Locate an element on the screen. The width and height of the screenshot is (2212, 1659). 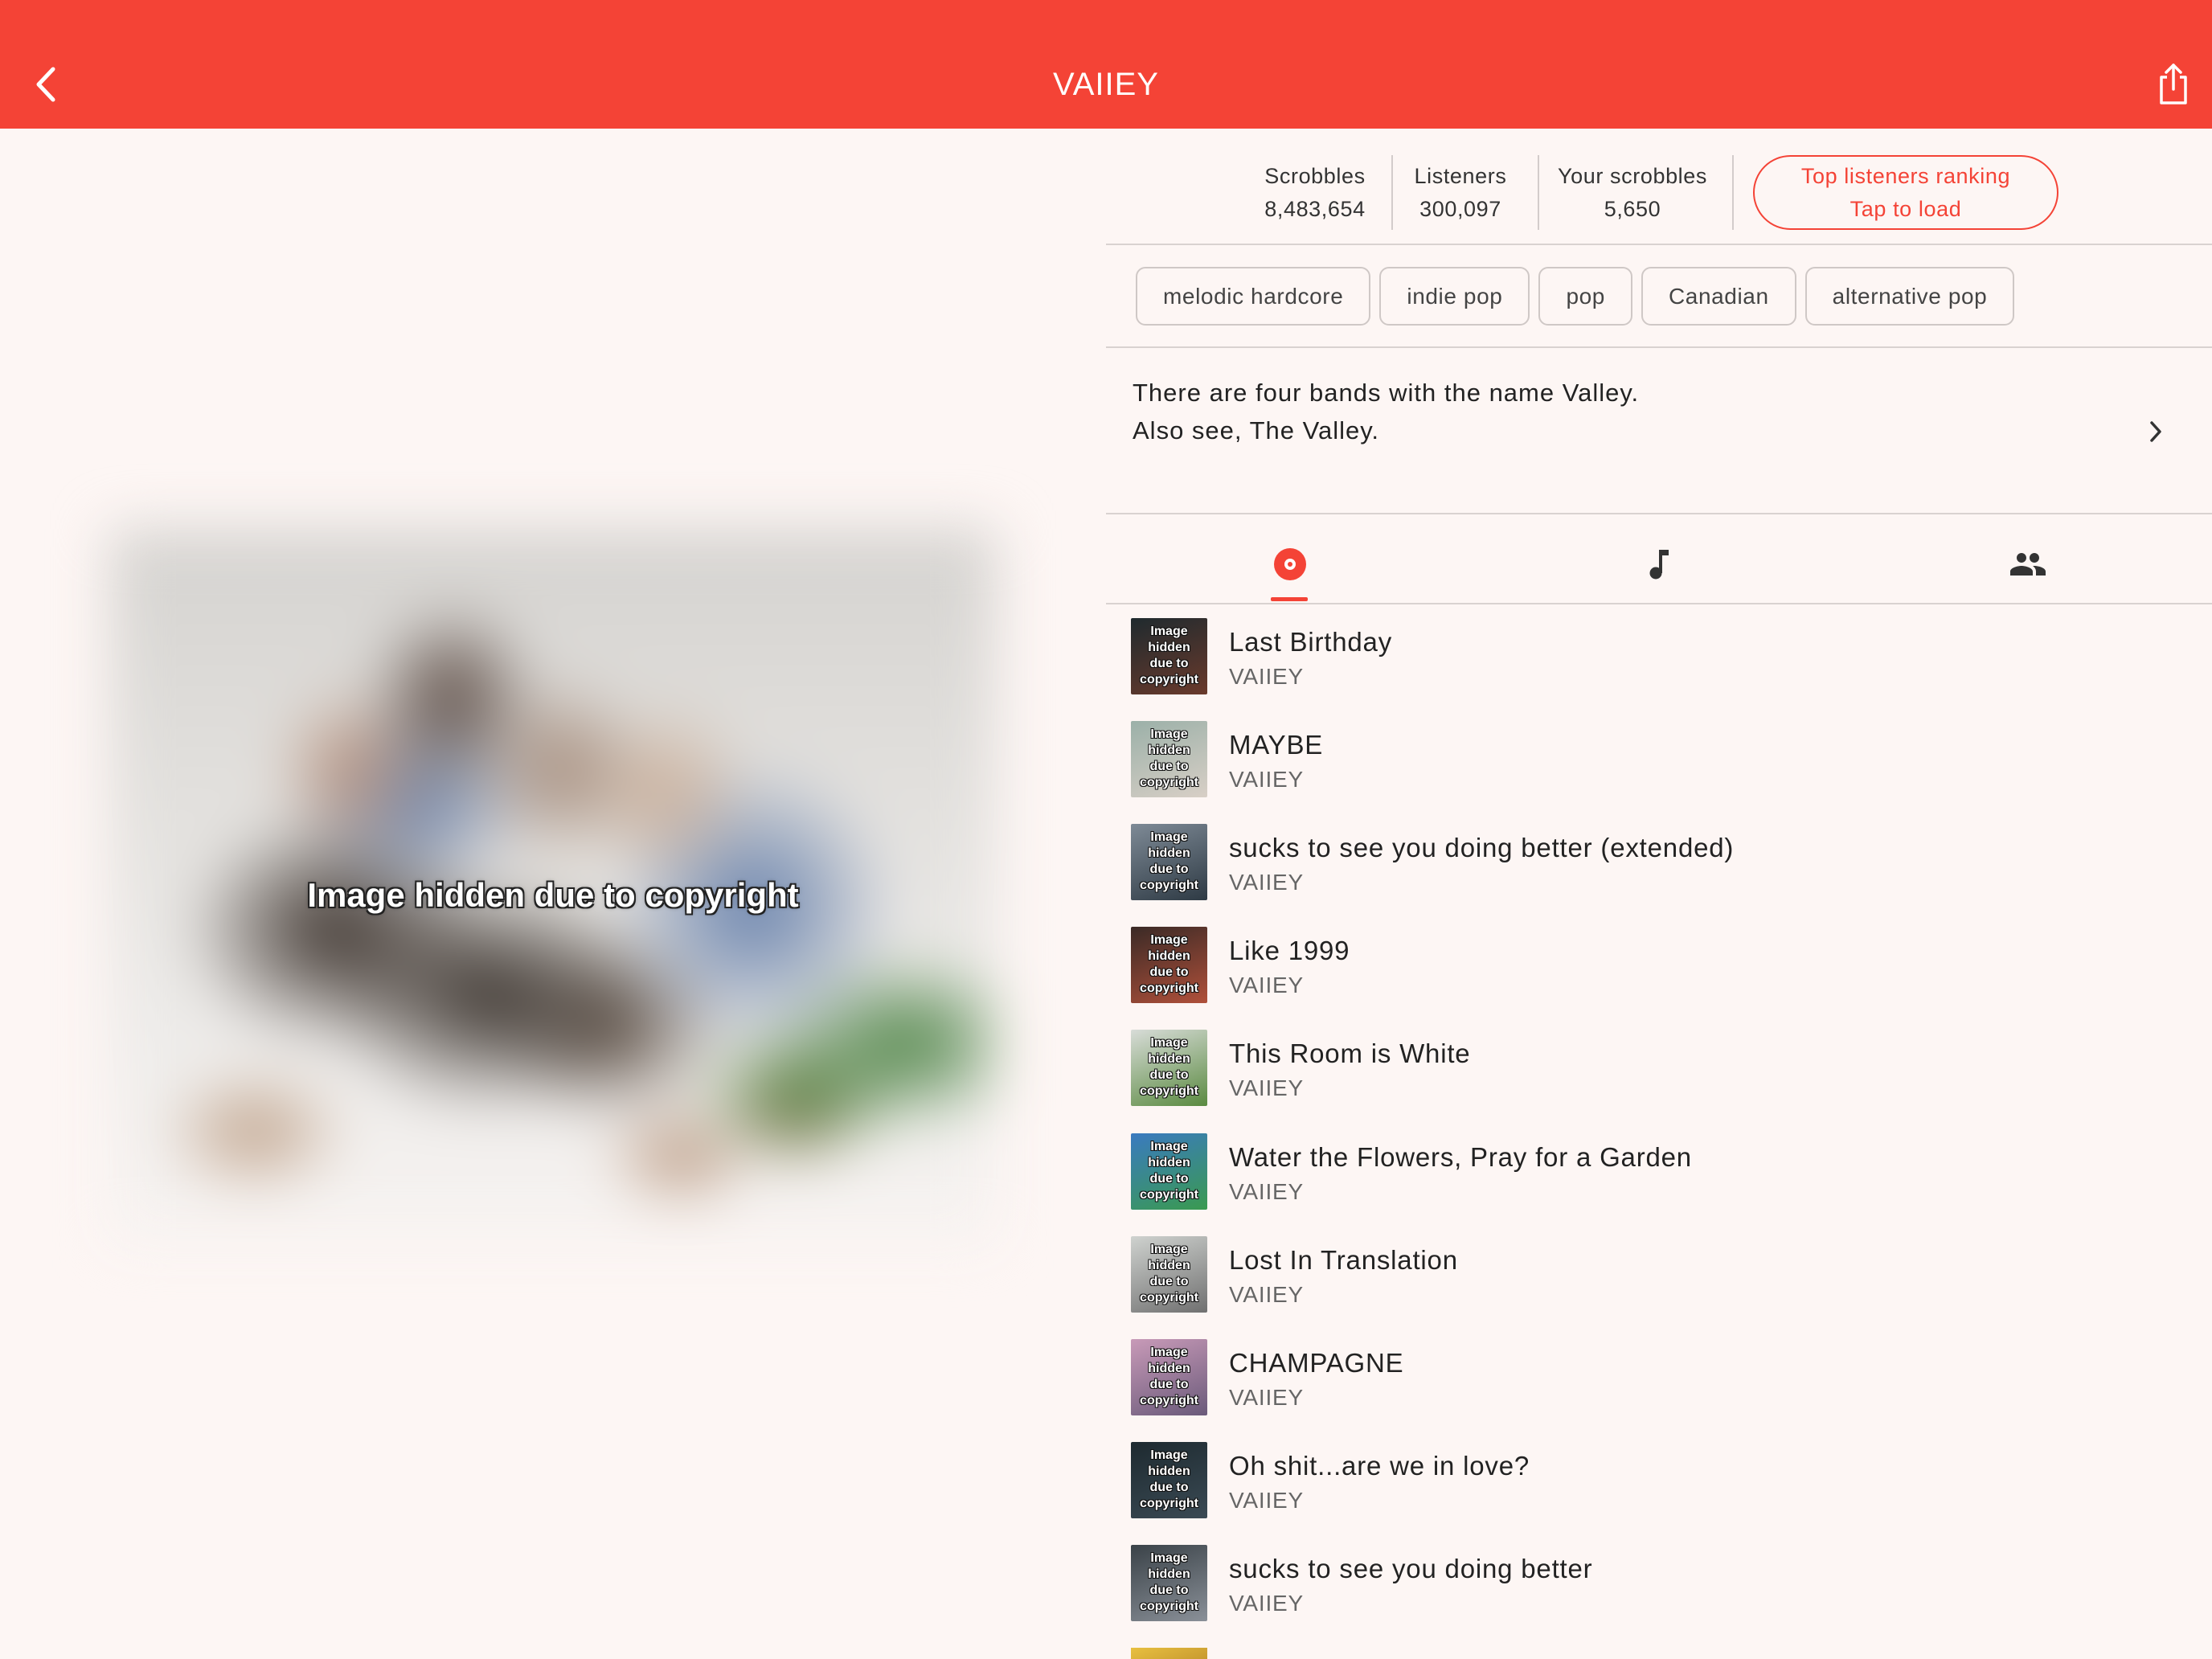
content-tabs is located at coordinates (1659, 558).